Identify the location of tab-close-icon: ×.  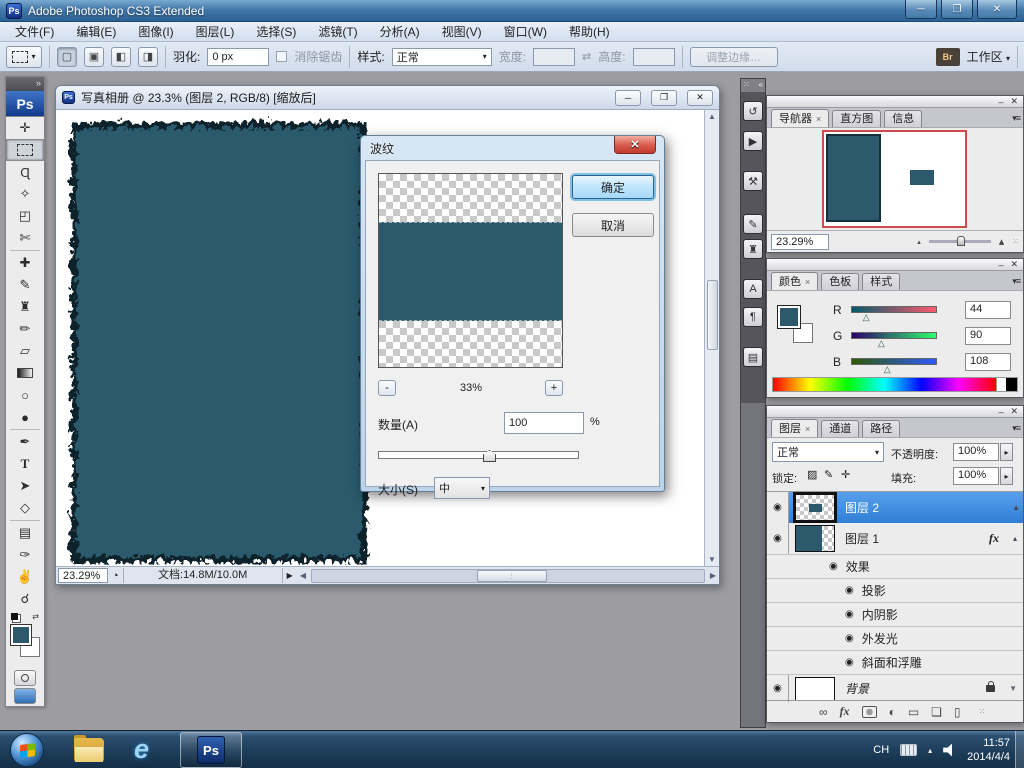
(818, 119).